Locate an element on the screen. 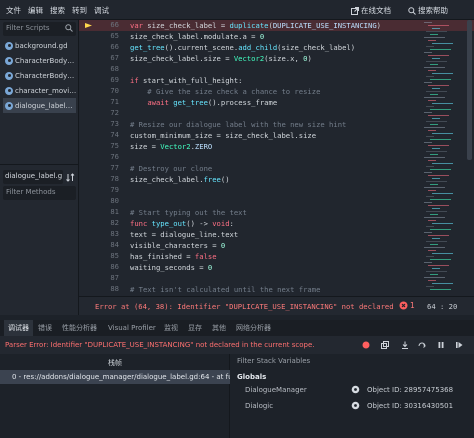 The height and width of the screenshot is (438, 474). code-line: 78 size_check_label.free() is located at coordinates (276, 179).